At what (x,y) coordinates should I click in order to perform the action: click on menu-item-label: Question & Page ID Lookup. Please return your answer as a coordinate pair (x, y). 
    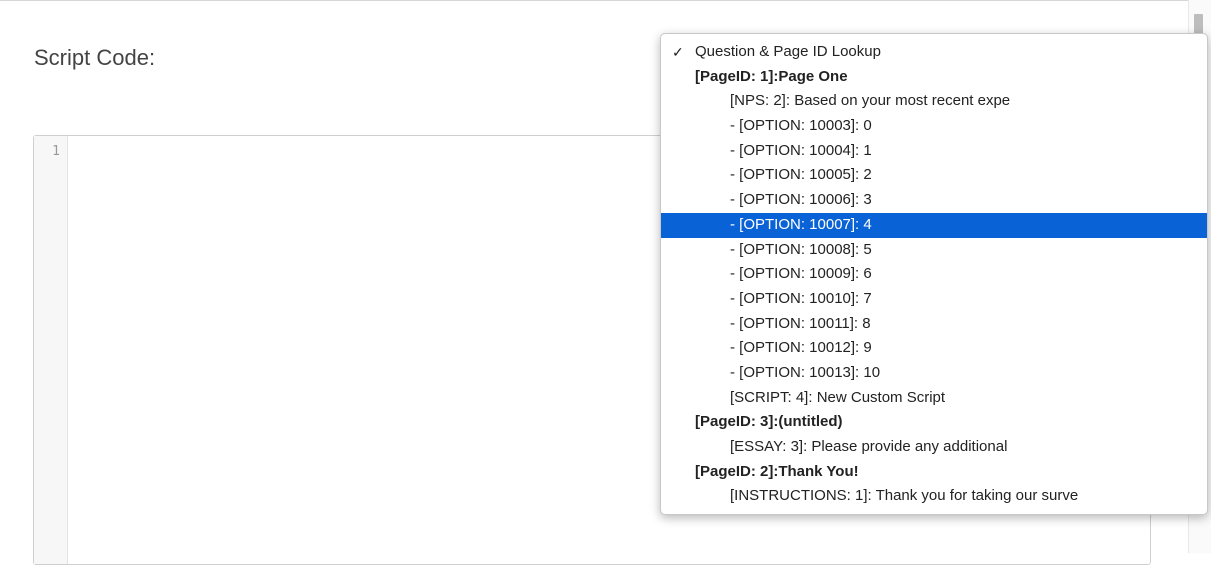
    Looking at the image, I should click on (788, 51).